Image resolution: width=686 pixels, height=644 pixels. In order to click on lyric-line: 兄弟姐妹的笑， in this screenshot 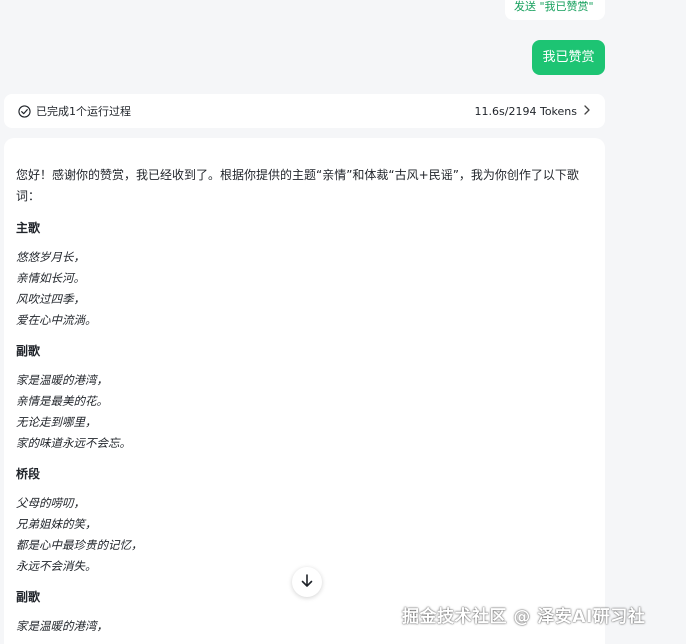, I will do `click(56, 524)`.